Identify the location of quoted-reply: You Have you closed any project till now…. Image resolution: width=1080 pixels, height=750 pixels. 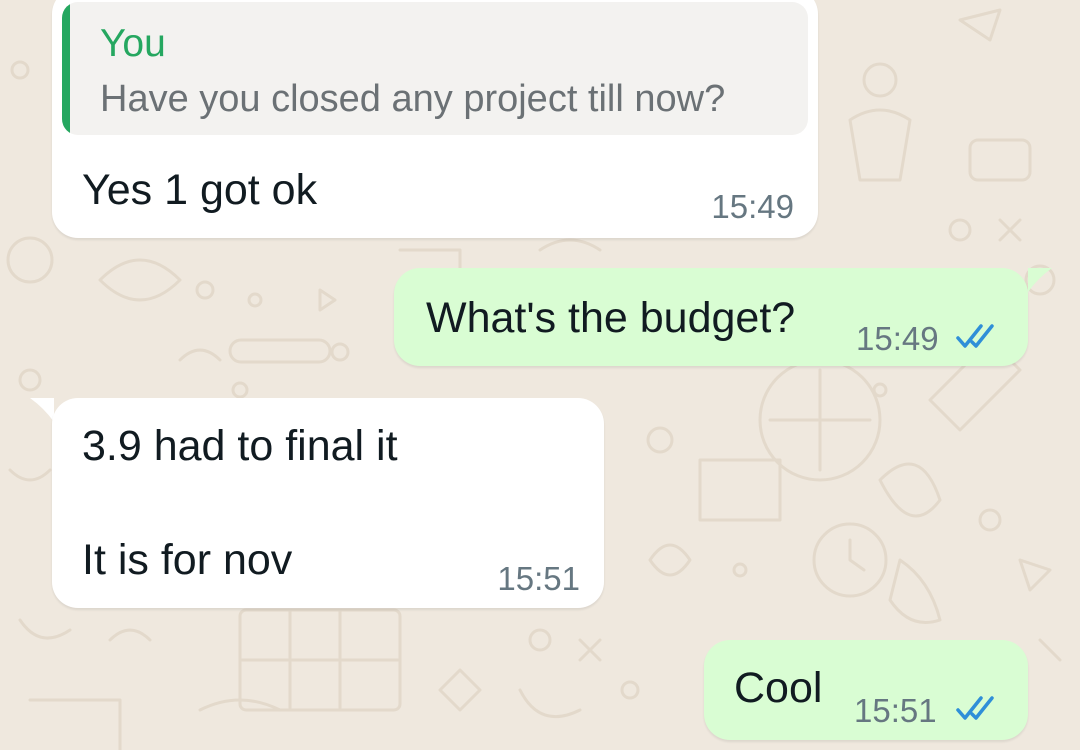
(435, 68).